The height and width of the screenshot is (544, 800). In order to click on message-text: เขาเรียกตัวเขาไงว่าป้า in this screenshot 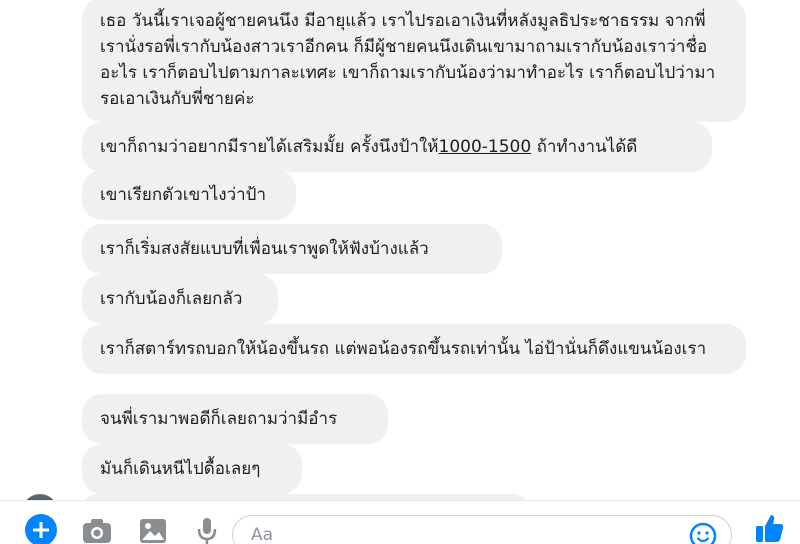, I will do `click(183, 195)`.